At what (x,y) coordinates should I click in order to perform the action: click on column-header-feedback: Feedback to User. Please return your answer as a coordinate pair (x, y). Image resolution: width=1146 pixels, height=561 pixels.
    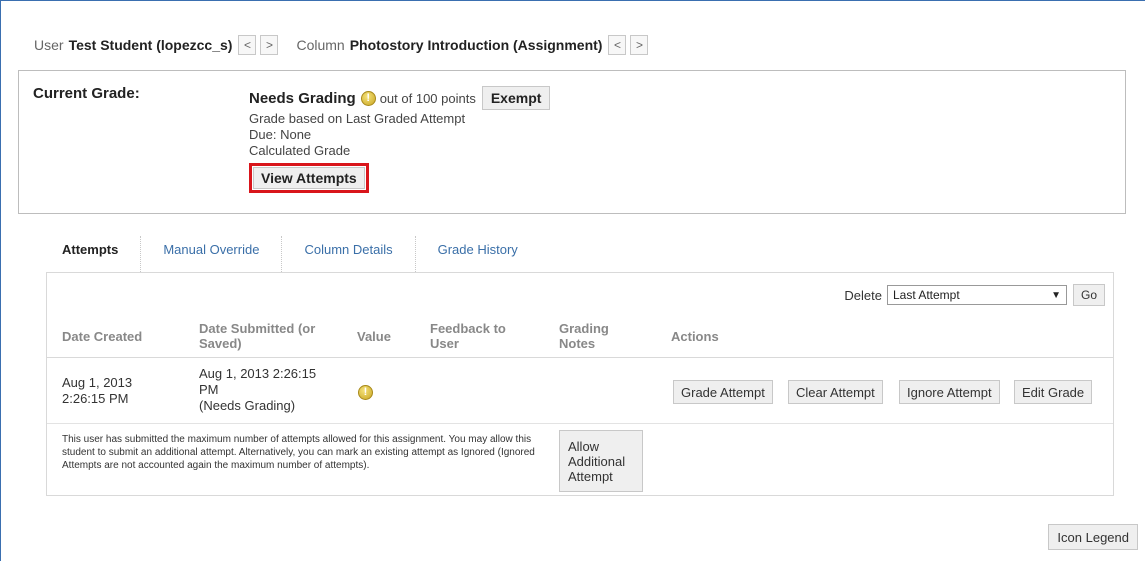
    Looking at the image, I should click on (468, 336).